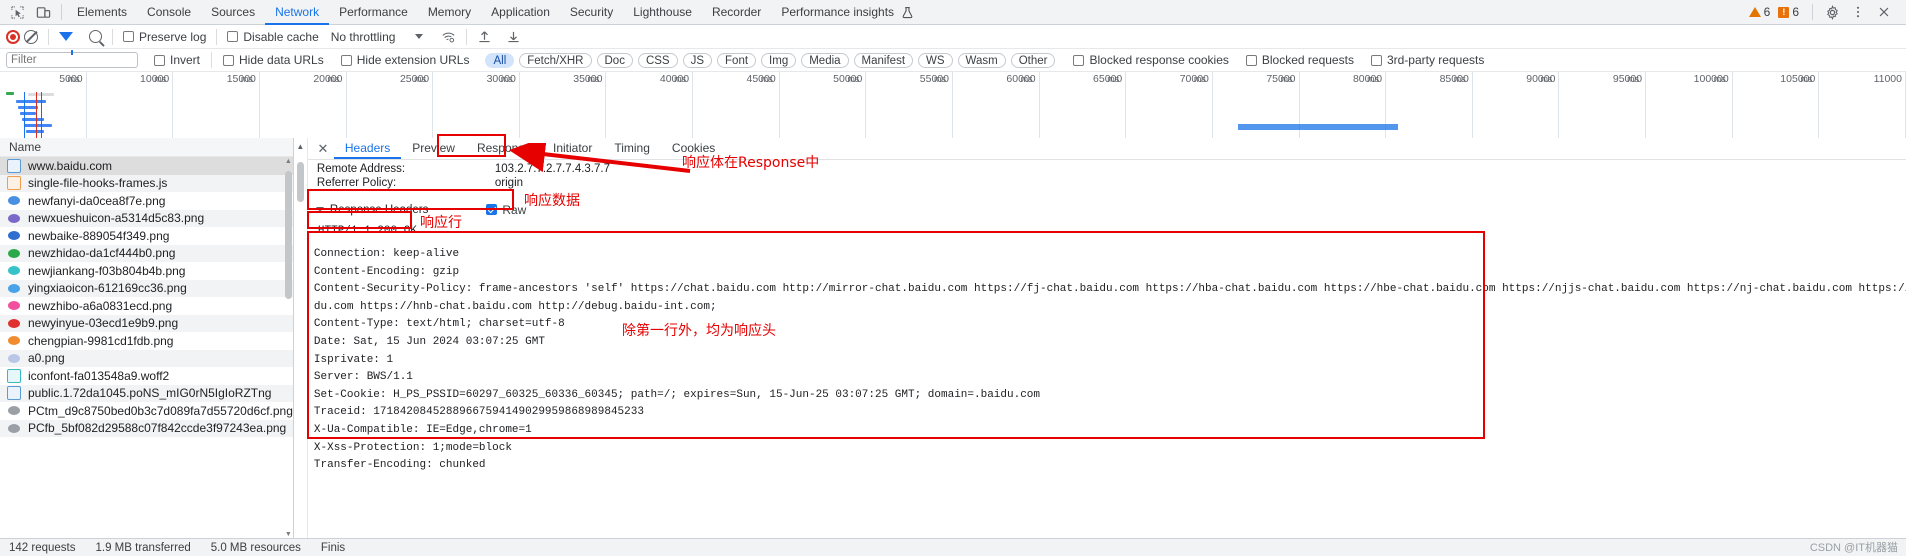 The width and height of the screenshot is (1906, 556). I want to click on tab-performance: Performance, so click(373, 12).